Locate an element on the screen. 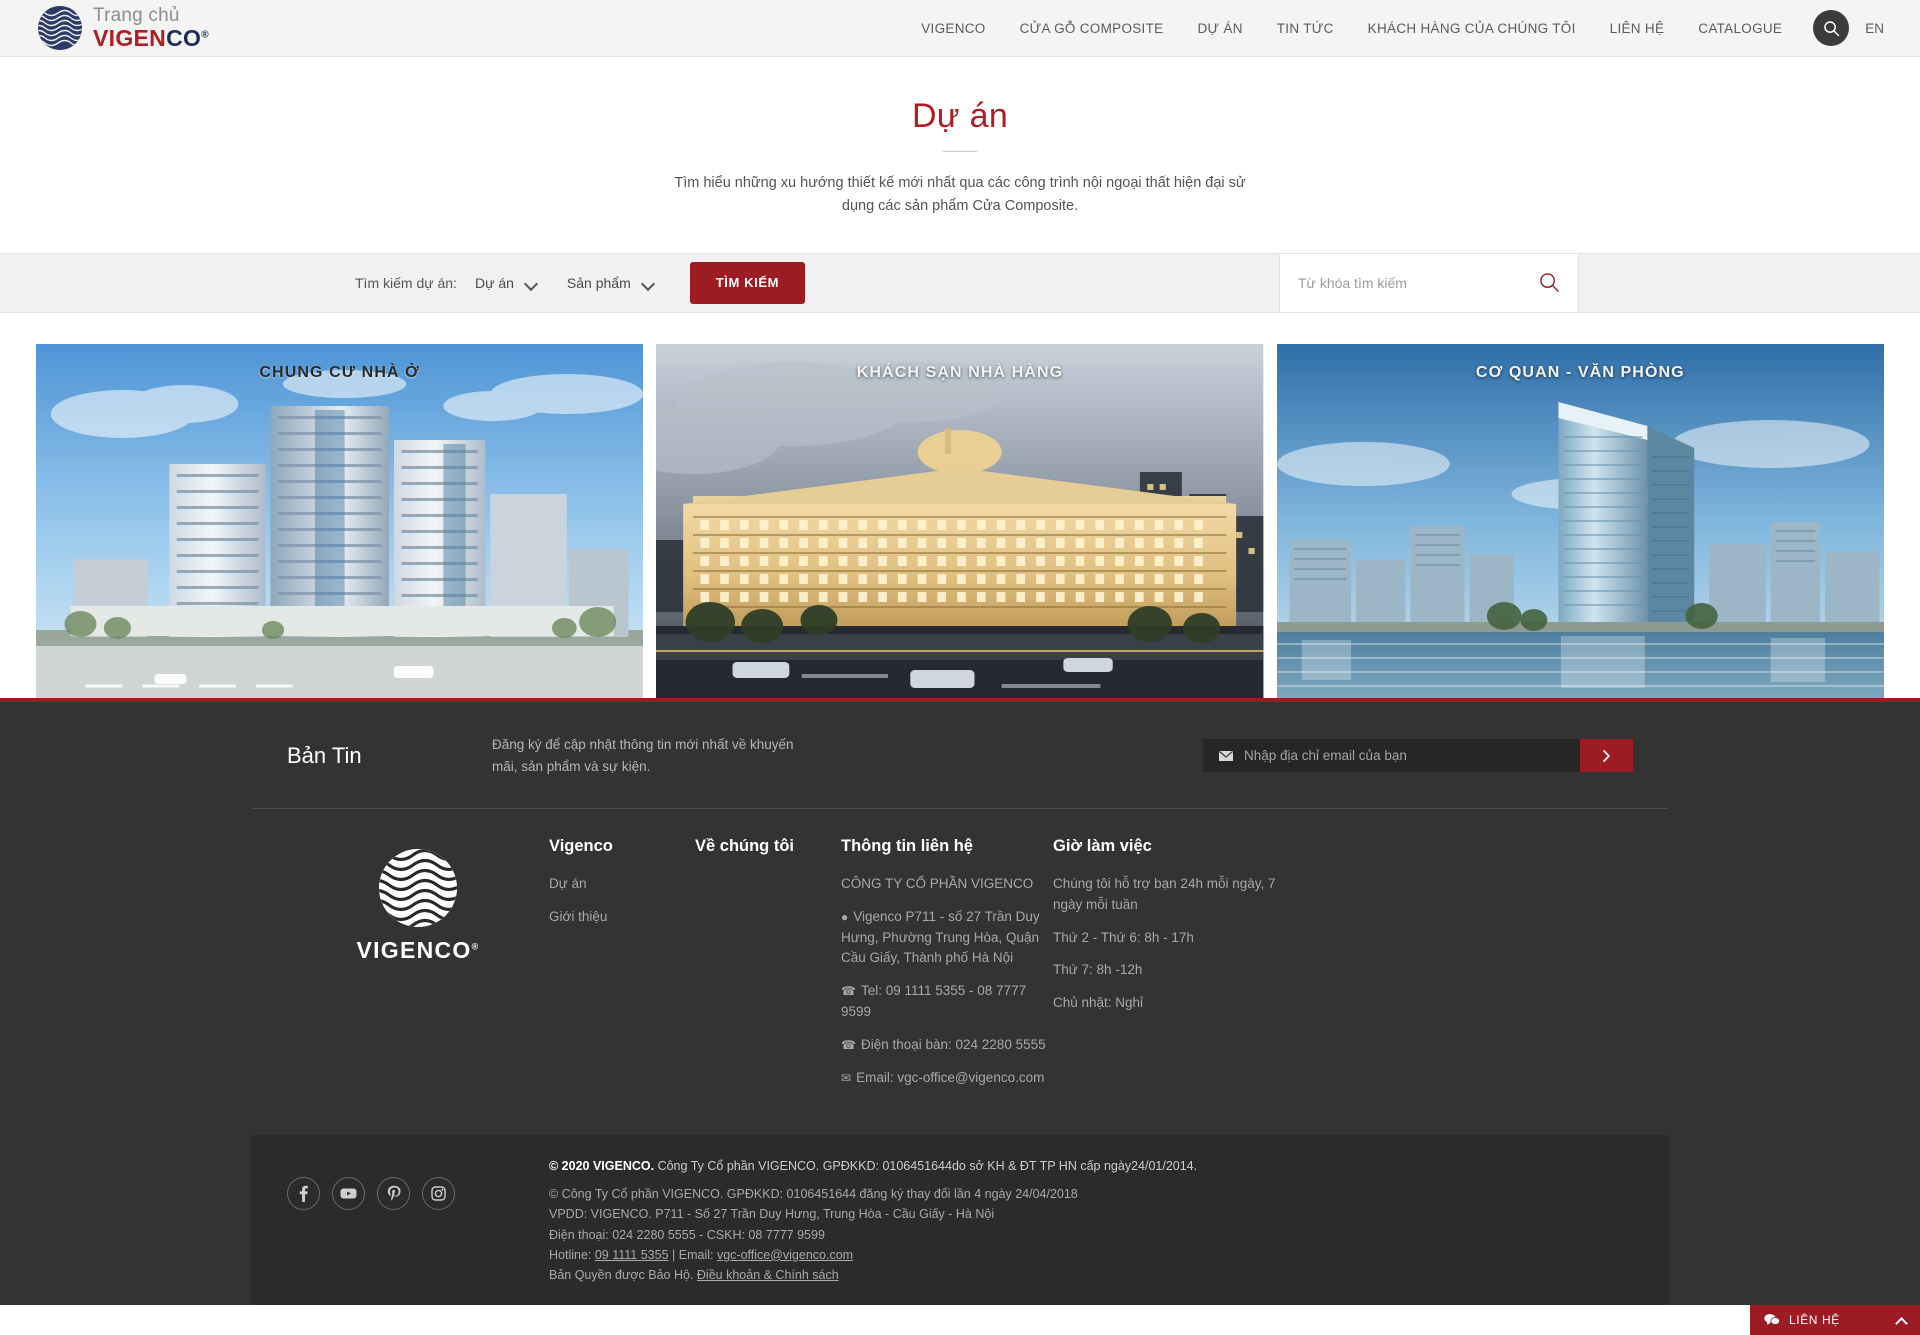 The height and width of the screenshot is (1335, 1920). project-type-select: Dự án is located at coordinates (506, 283).